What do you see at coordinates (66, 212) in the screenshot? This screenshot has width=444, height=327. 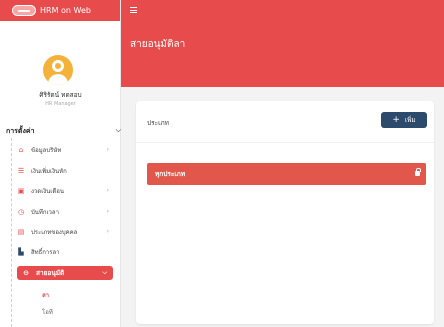 I see `sidebar-item-time-record: ◷ บันทึกเวลา ›` at bounding box center [66, 212].